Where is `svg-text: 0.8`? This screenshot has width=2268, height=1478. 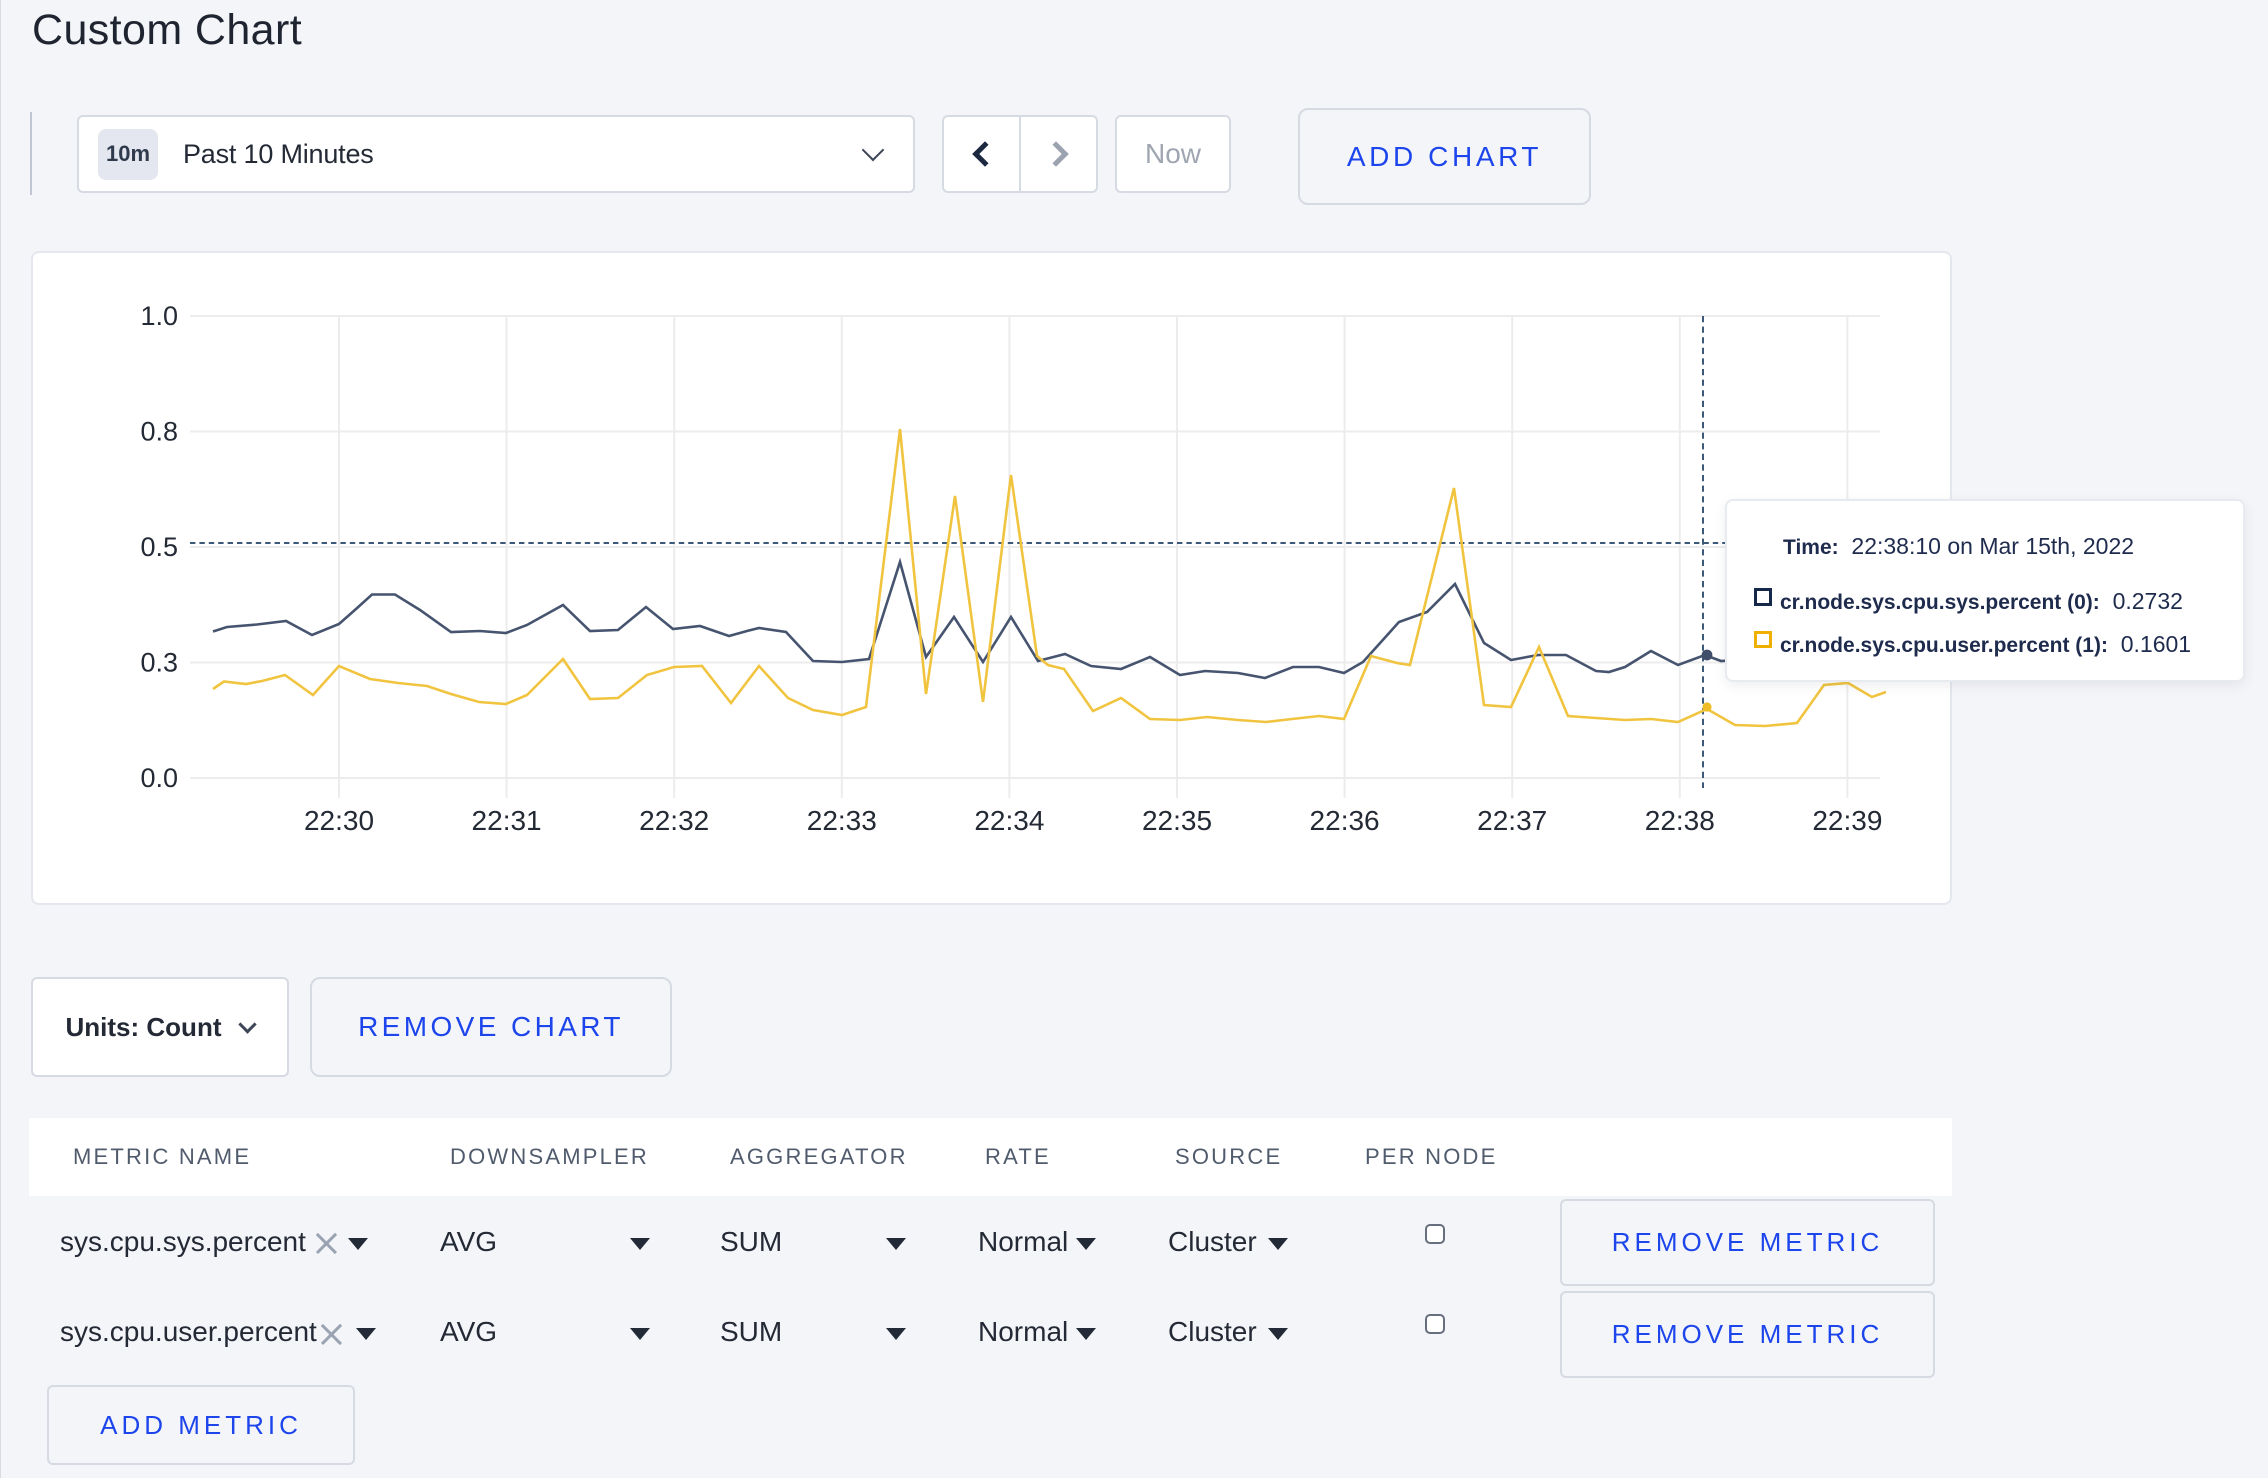 svg-text: 0.8 is located at coordinates (159, 432).